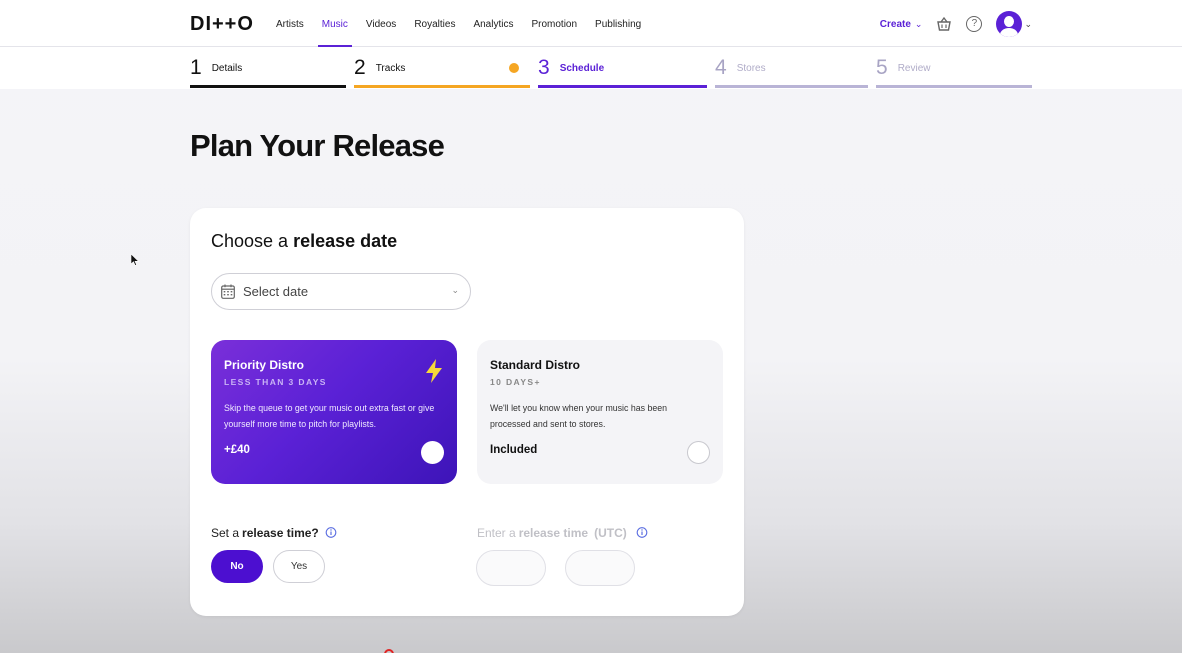 This screenshot has width=1182, height=653. What do you see at coordinates (553, 533) in the screenshot?
I see `label-bold: release time` at bounding box center [553, 533].